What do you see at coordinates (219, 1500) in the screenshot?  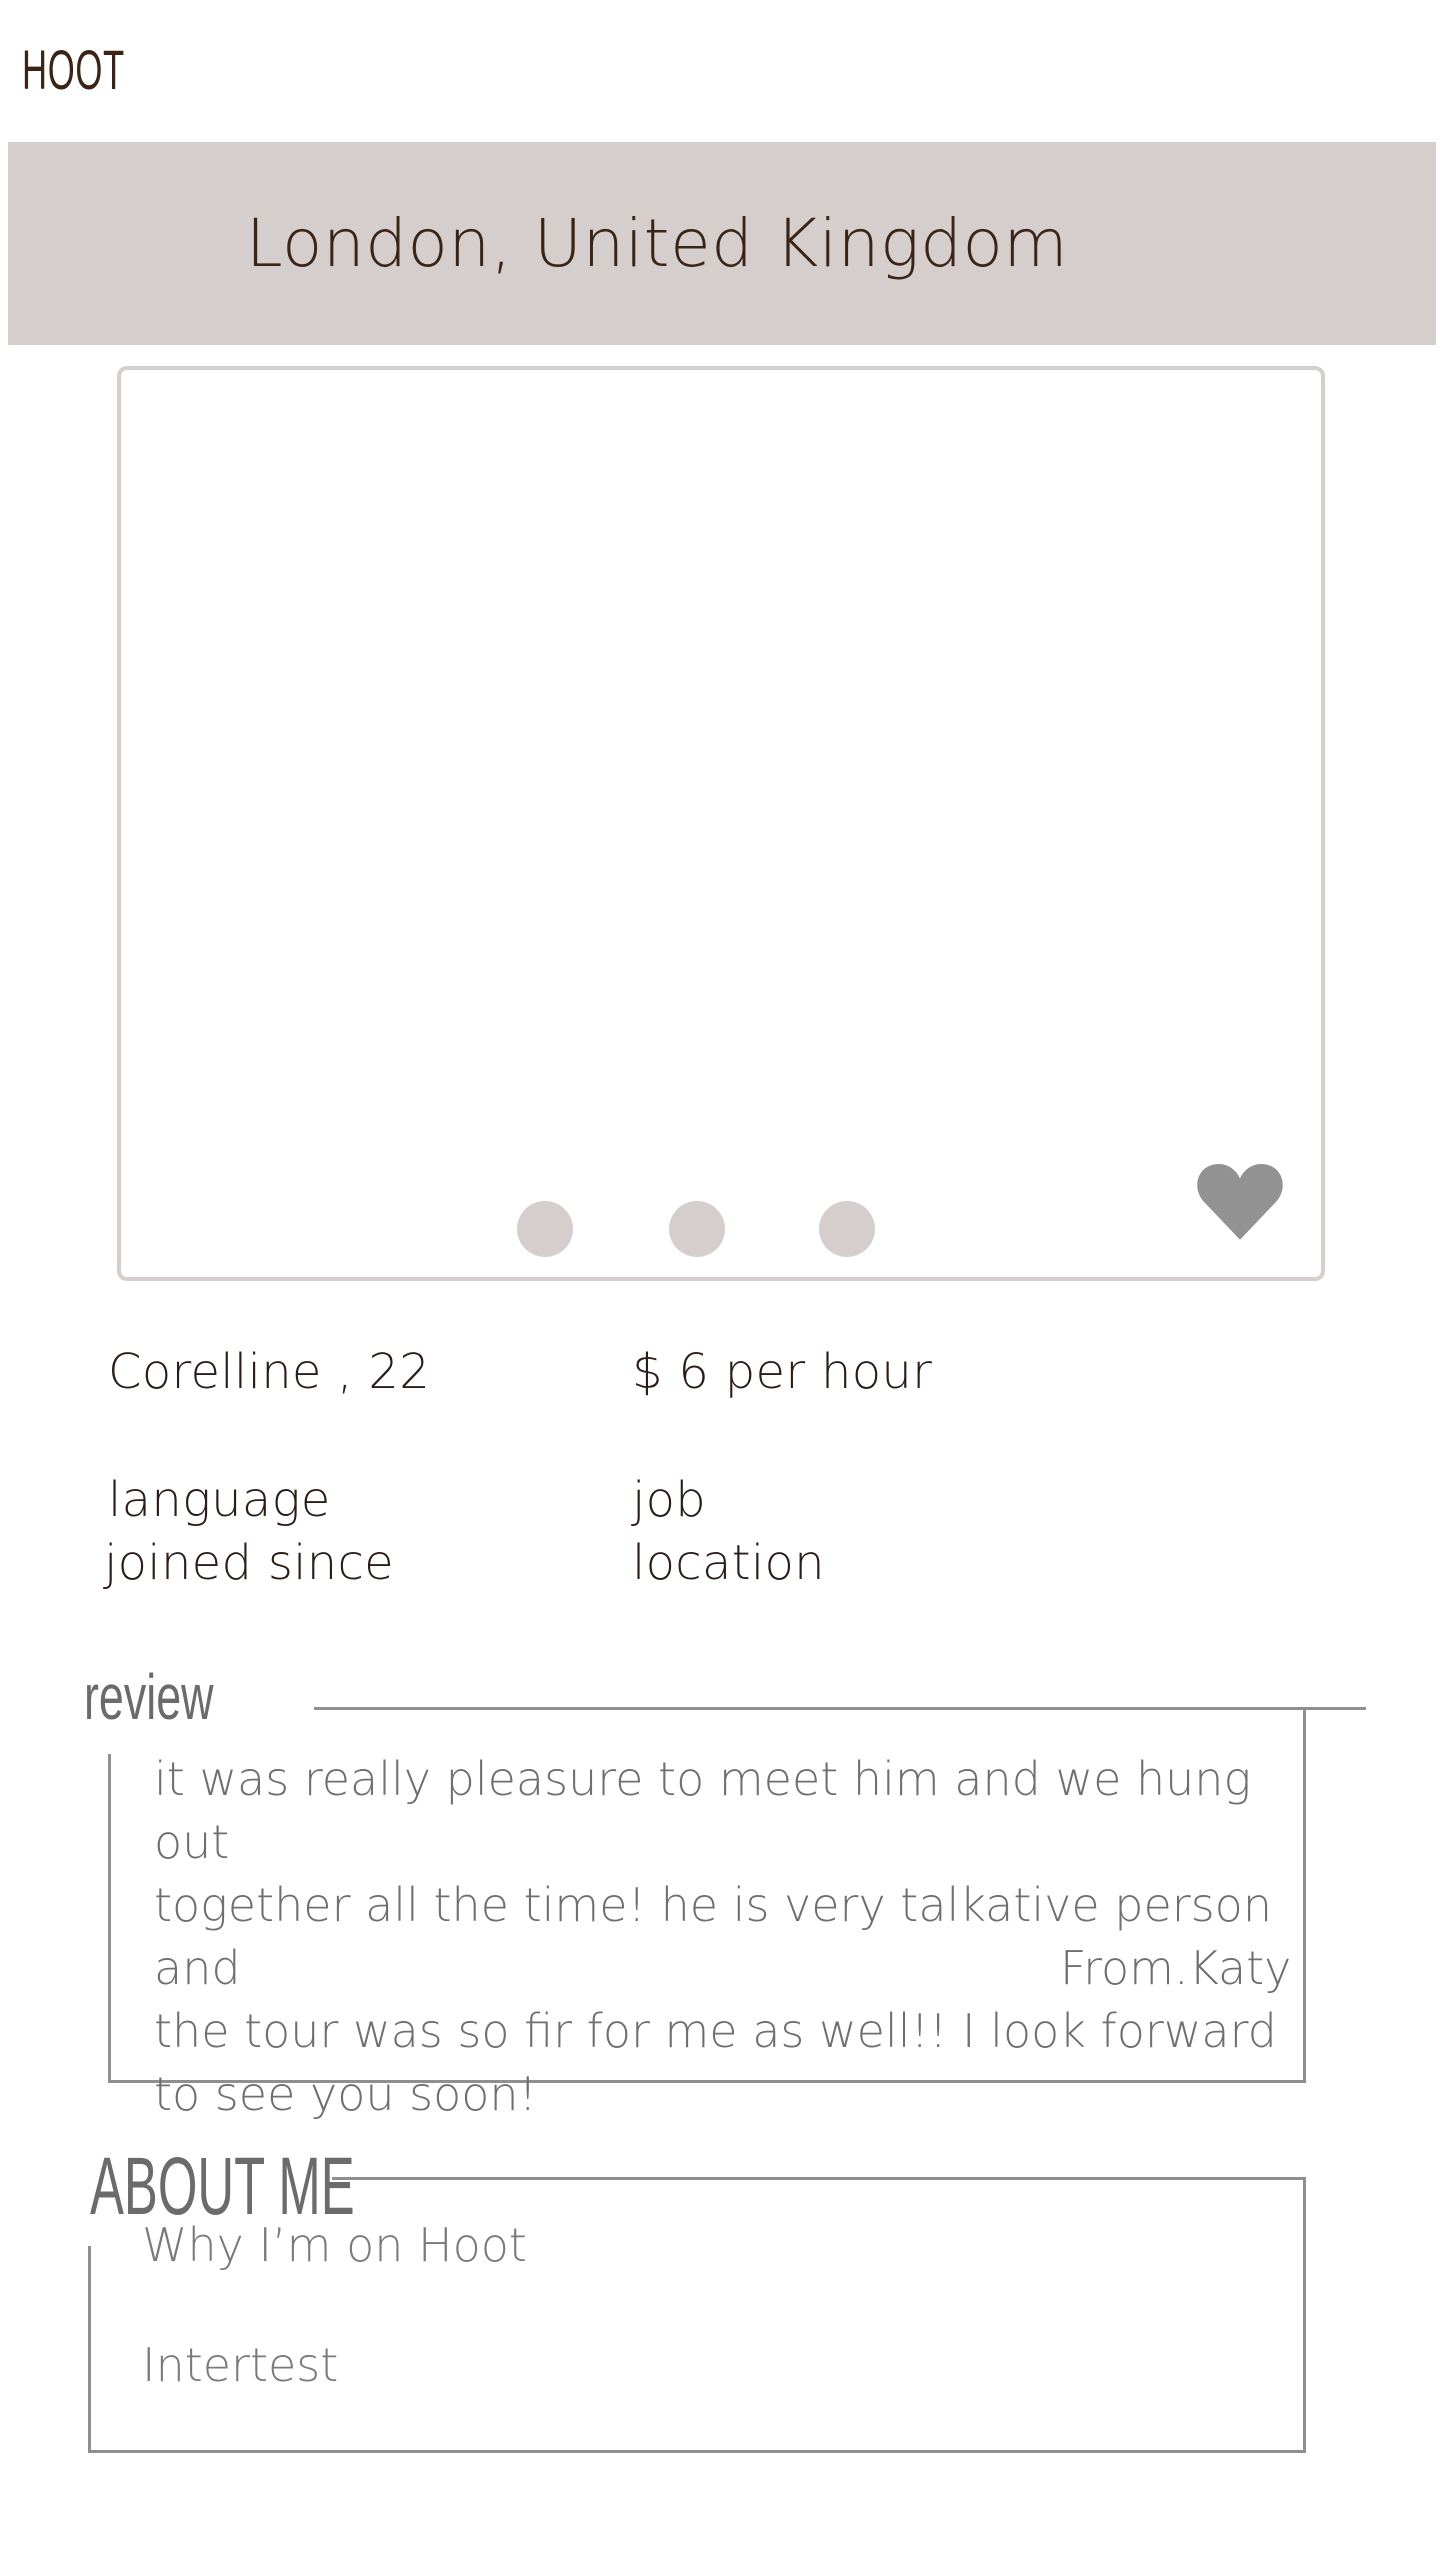 I see `profile-language: language` at bounding box center [219, 1500].